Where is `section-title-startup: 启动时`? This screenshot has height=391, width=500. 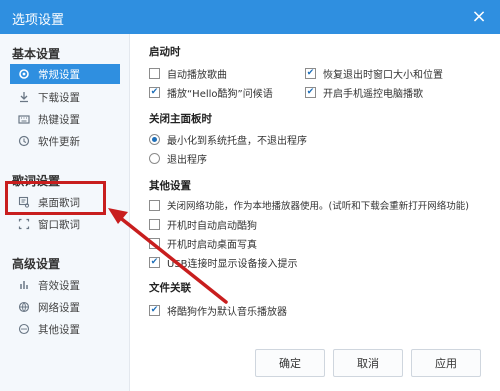 section-title-startup: 启动时 is located at coordinates (165, 52).